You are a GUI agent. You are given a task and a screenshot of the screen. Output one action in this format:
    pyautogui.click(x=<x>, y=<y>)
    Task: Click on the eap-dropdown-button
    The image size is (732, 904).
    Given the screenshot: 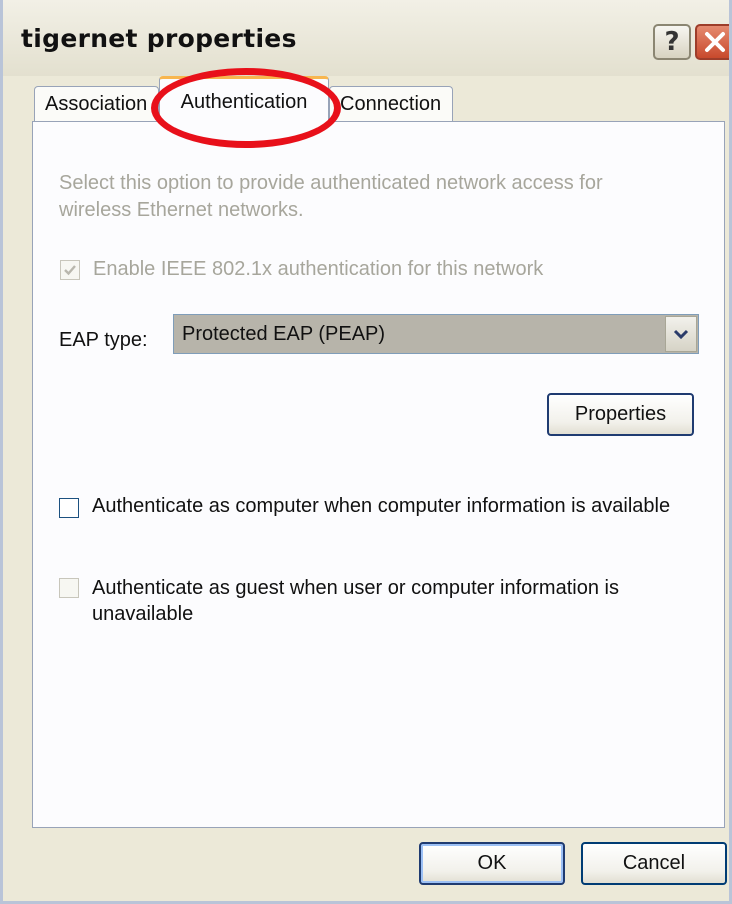 What is the action you would take?
    pyautogui.click(x=681, y=334)
    